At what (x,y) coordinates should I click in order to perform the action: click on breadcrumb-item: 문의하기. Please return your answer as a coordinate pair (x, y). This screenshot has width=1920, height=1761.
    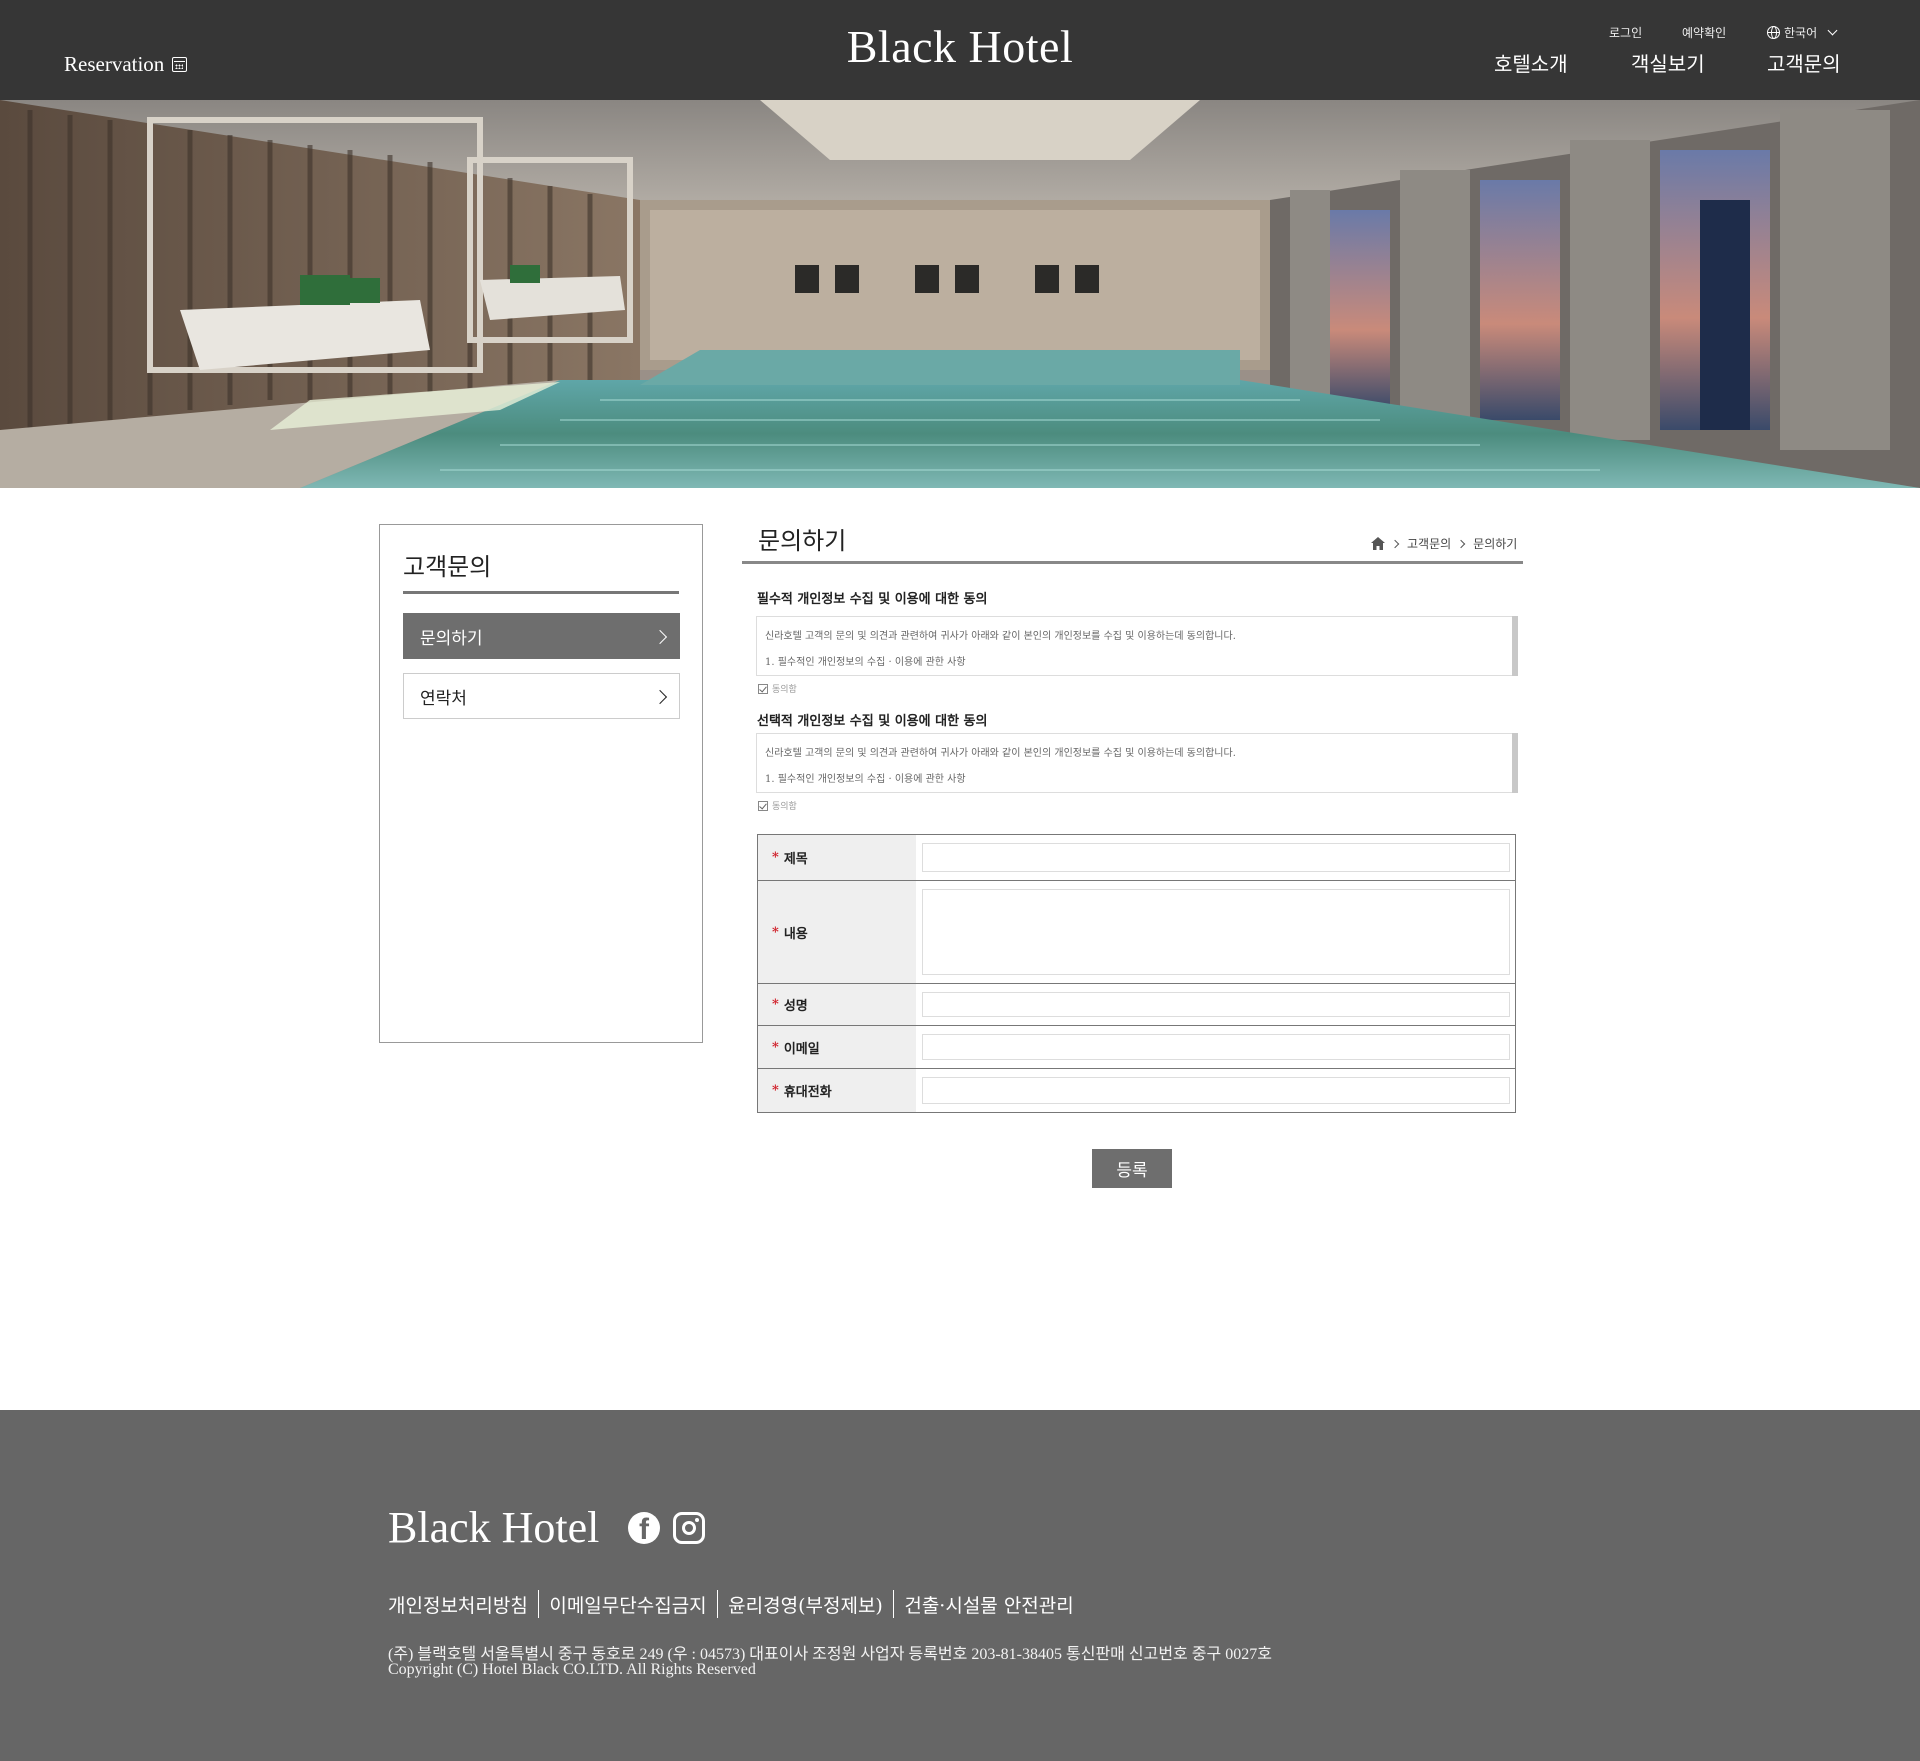
    Looking at the image, I should click on (1495, 544).